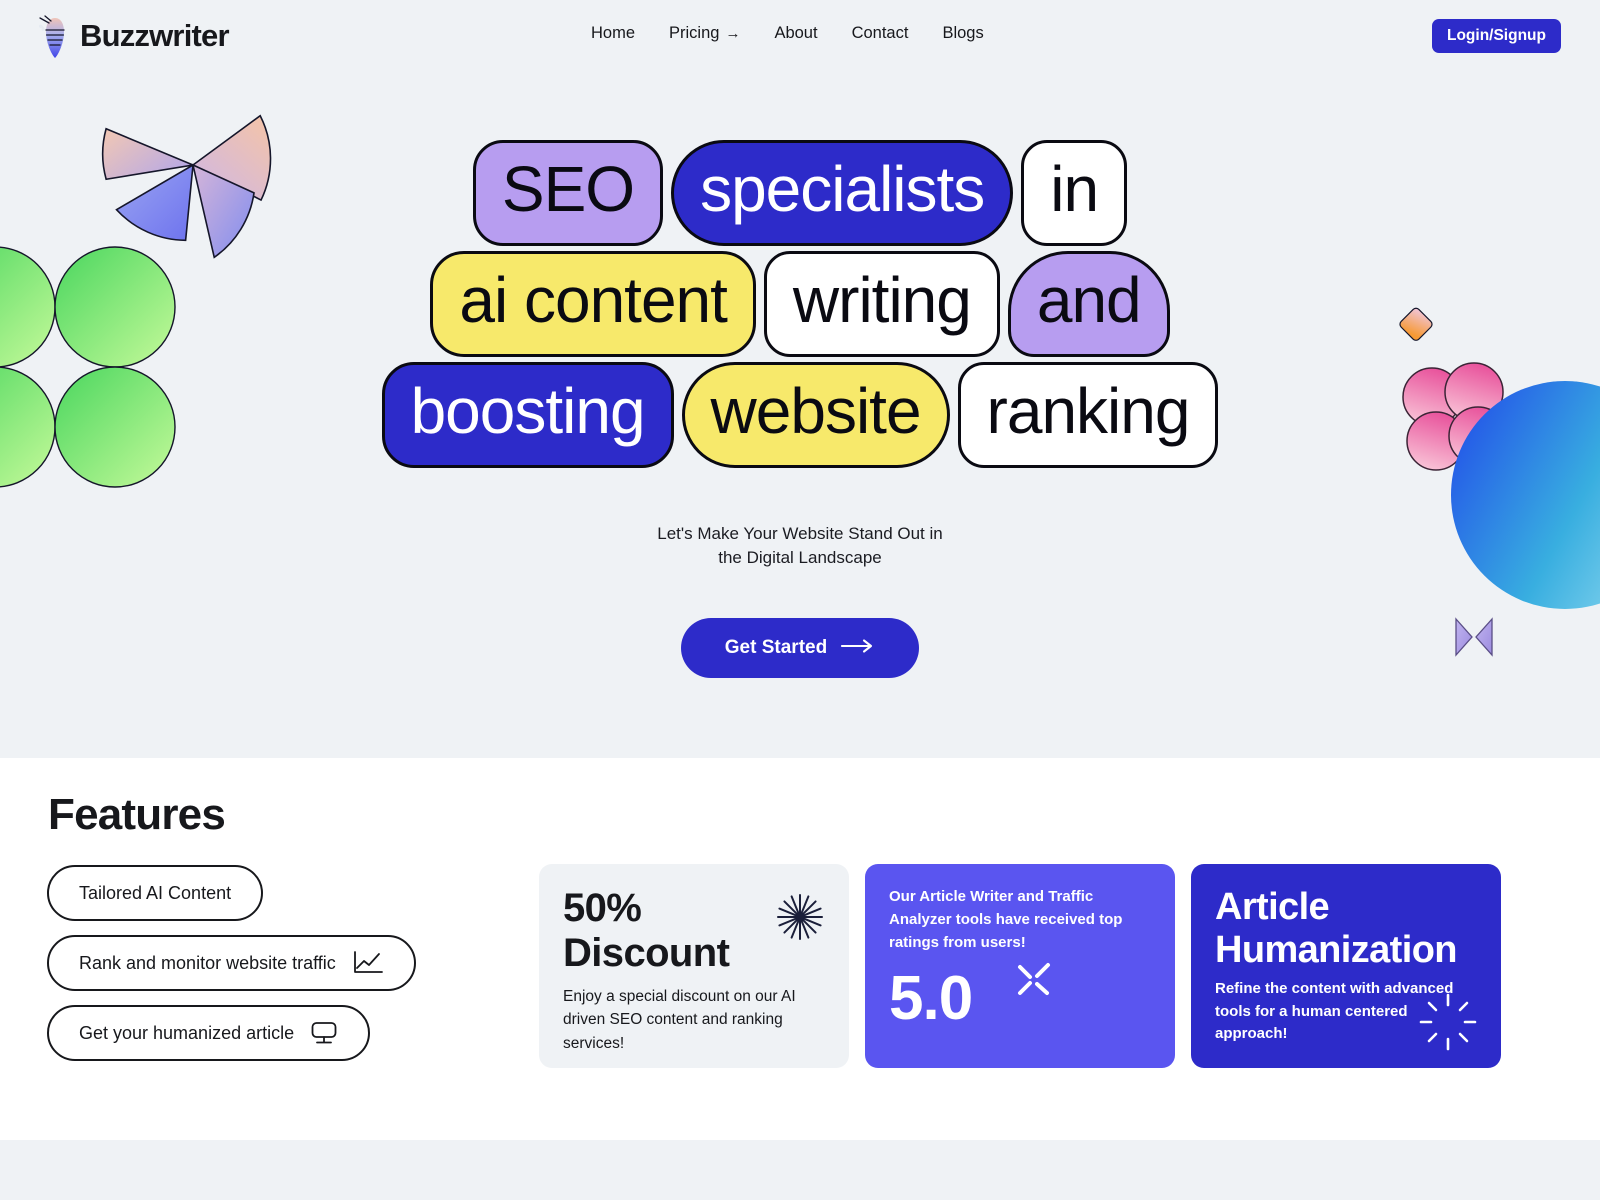  Describe the element at coordinates (1088, 415) in the screenshot. I see `headline-tile-ranking: ranking` at that location.